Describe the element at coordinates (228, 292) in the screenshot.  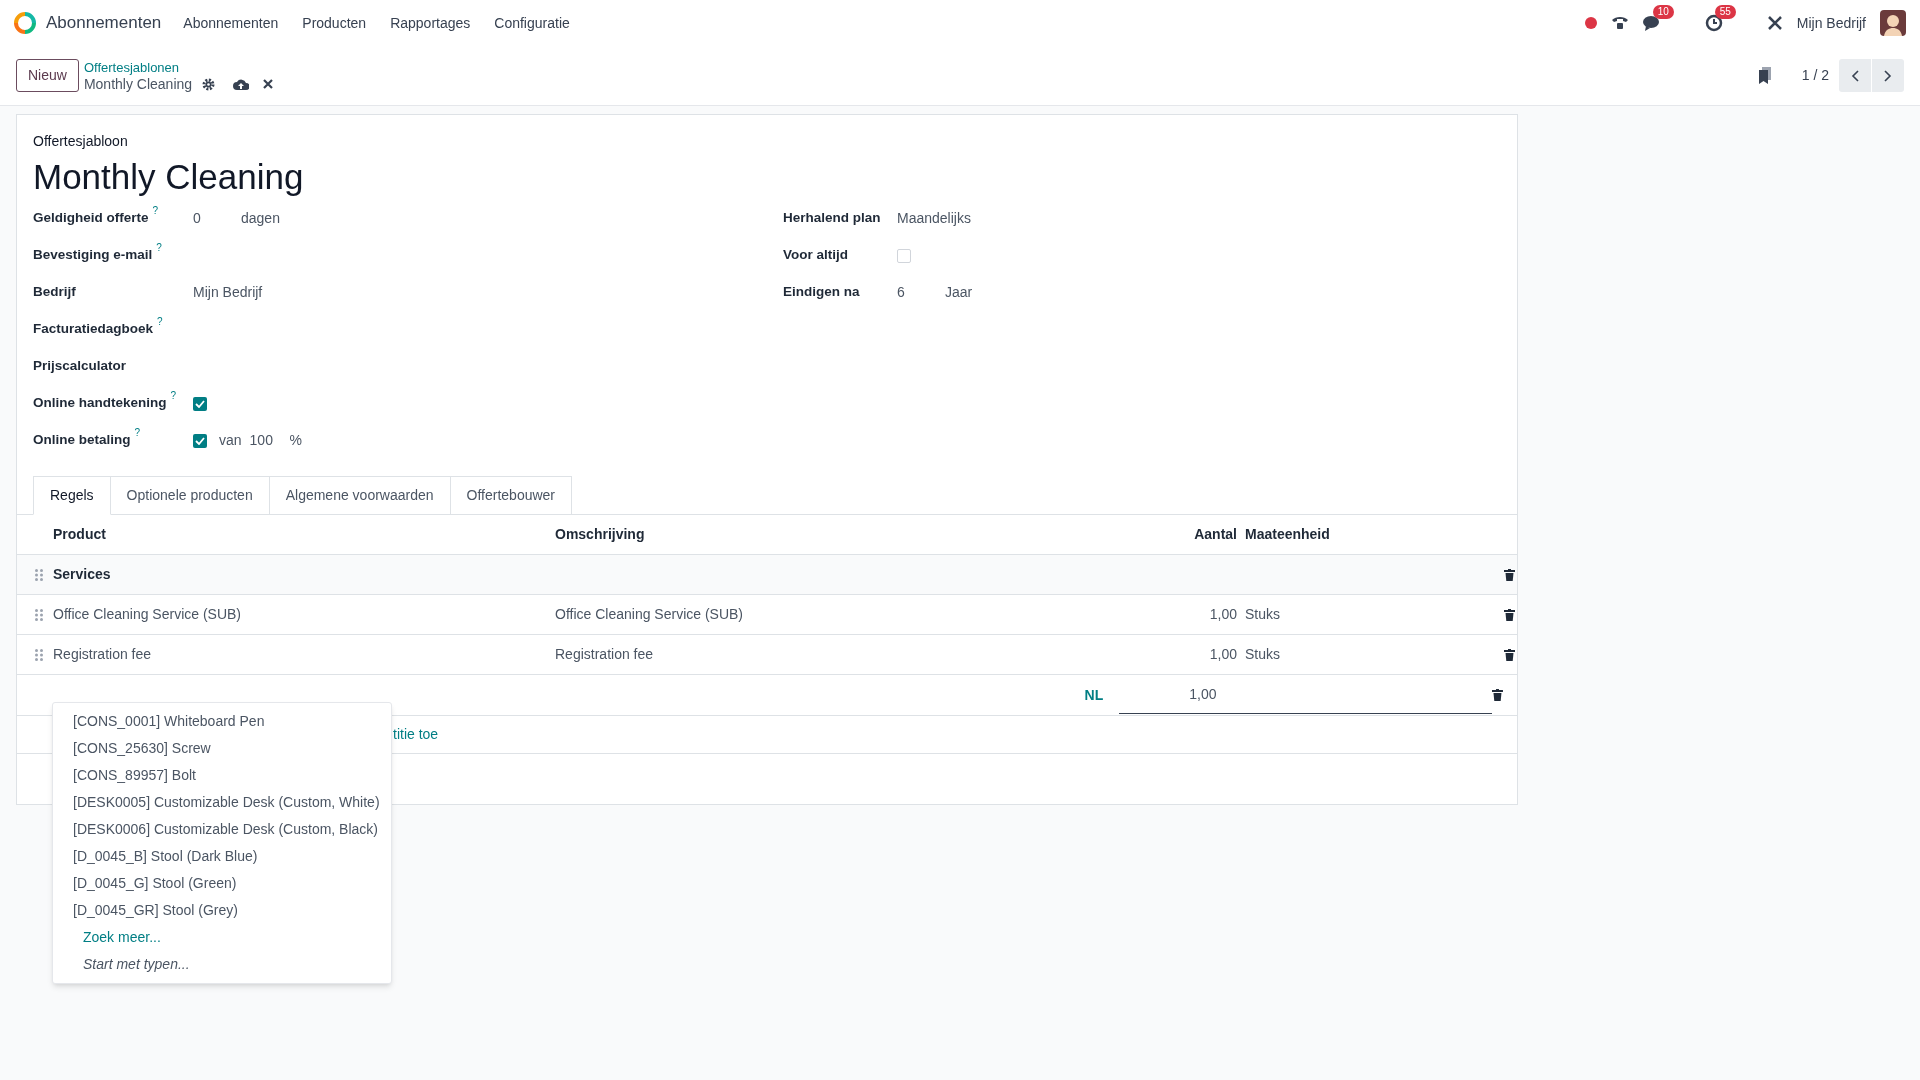
I see `field-value: Mijn Bedrijf` at that location.